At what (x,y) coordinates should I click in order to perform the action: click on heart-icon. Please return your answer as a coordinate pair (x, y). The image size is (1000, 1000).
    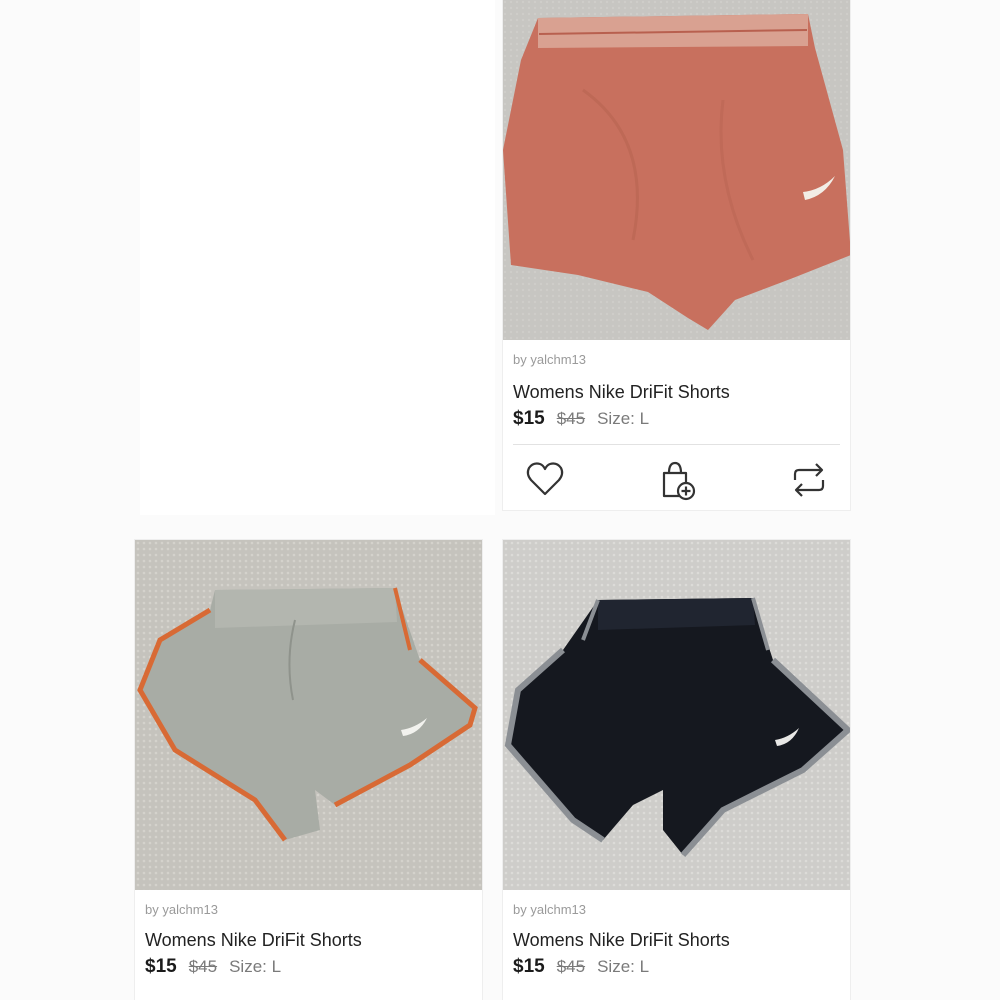
    Looking at the image, I should click on (545, 479).